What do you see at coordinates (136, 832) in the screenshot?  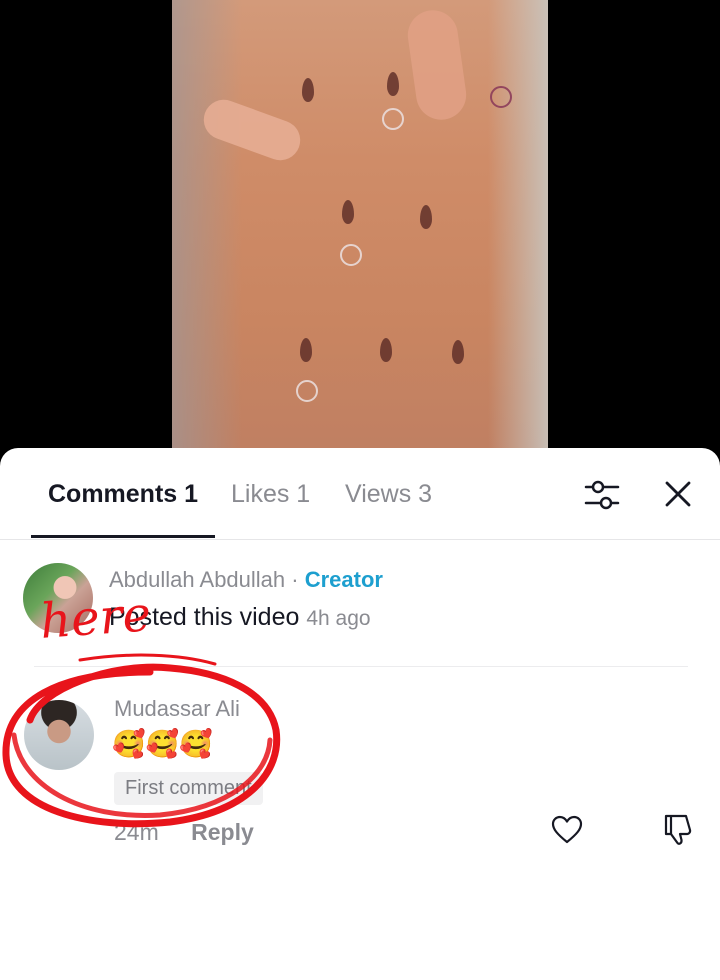 I see `comment-time: 24m` at bounding box center [136, 832].